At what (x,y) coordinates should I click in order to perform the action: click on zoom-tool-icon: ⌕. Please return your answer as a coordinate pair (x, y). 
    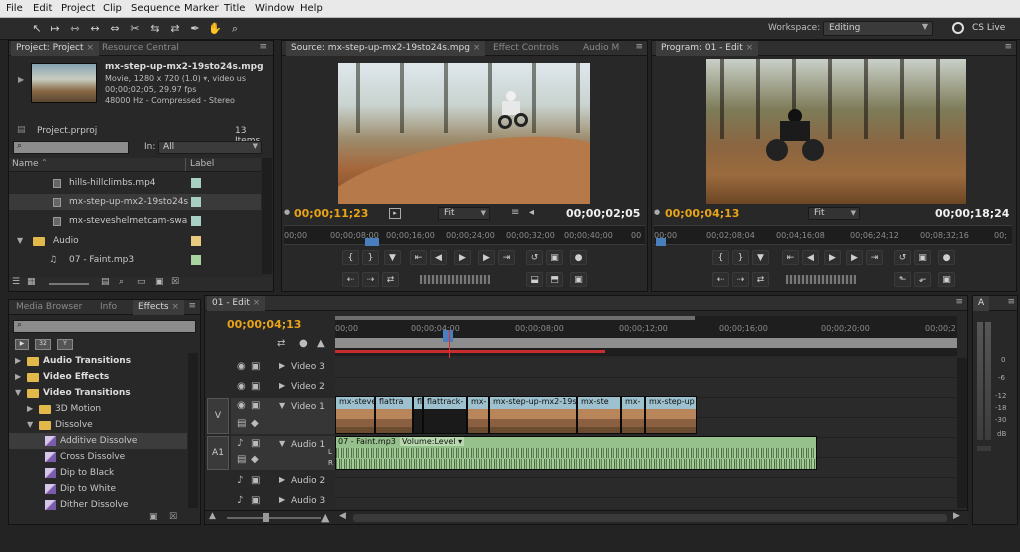
    Looking at the image, I should click on (235, 29).